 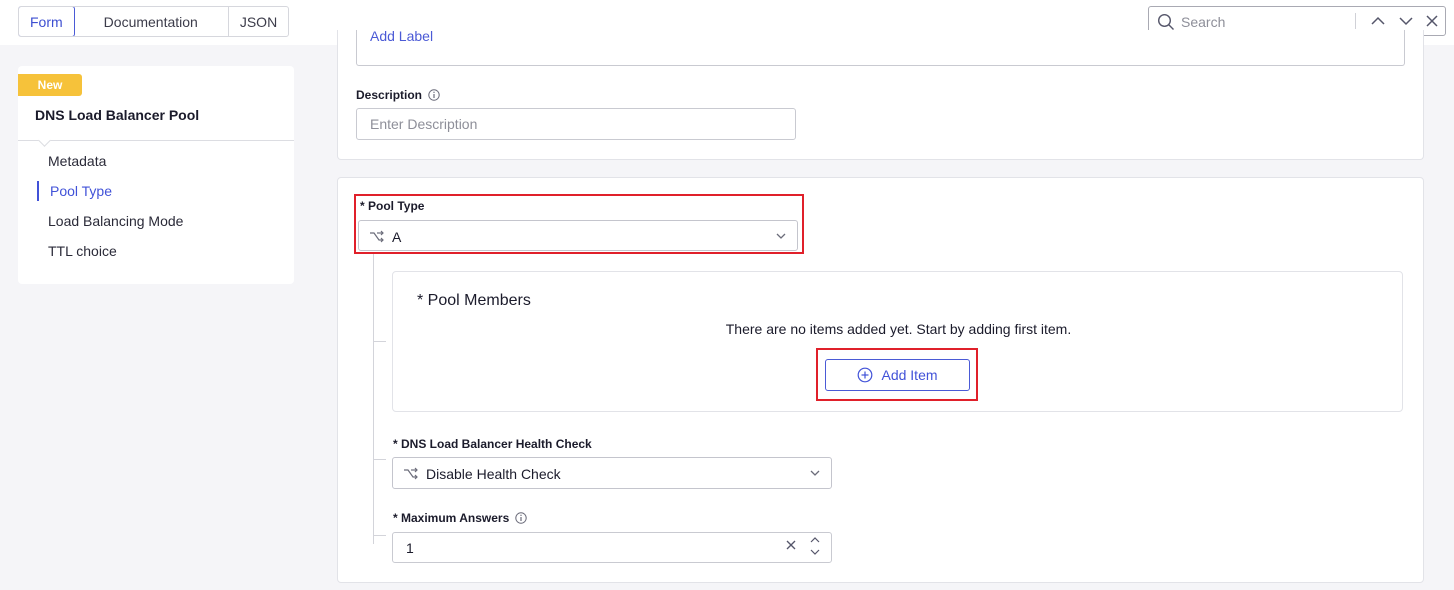 I want to click on highlight-add-item, so click(x=897, y=374).